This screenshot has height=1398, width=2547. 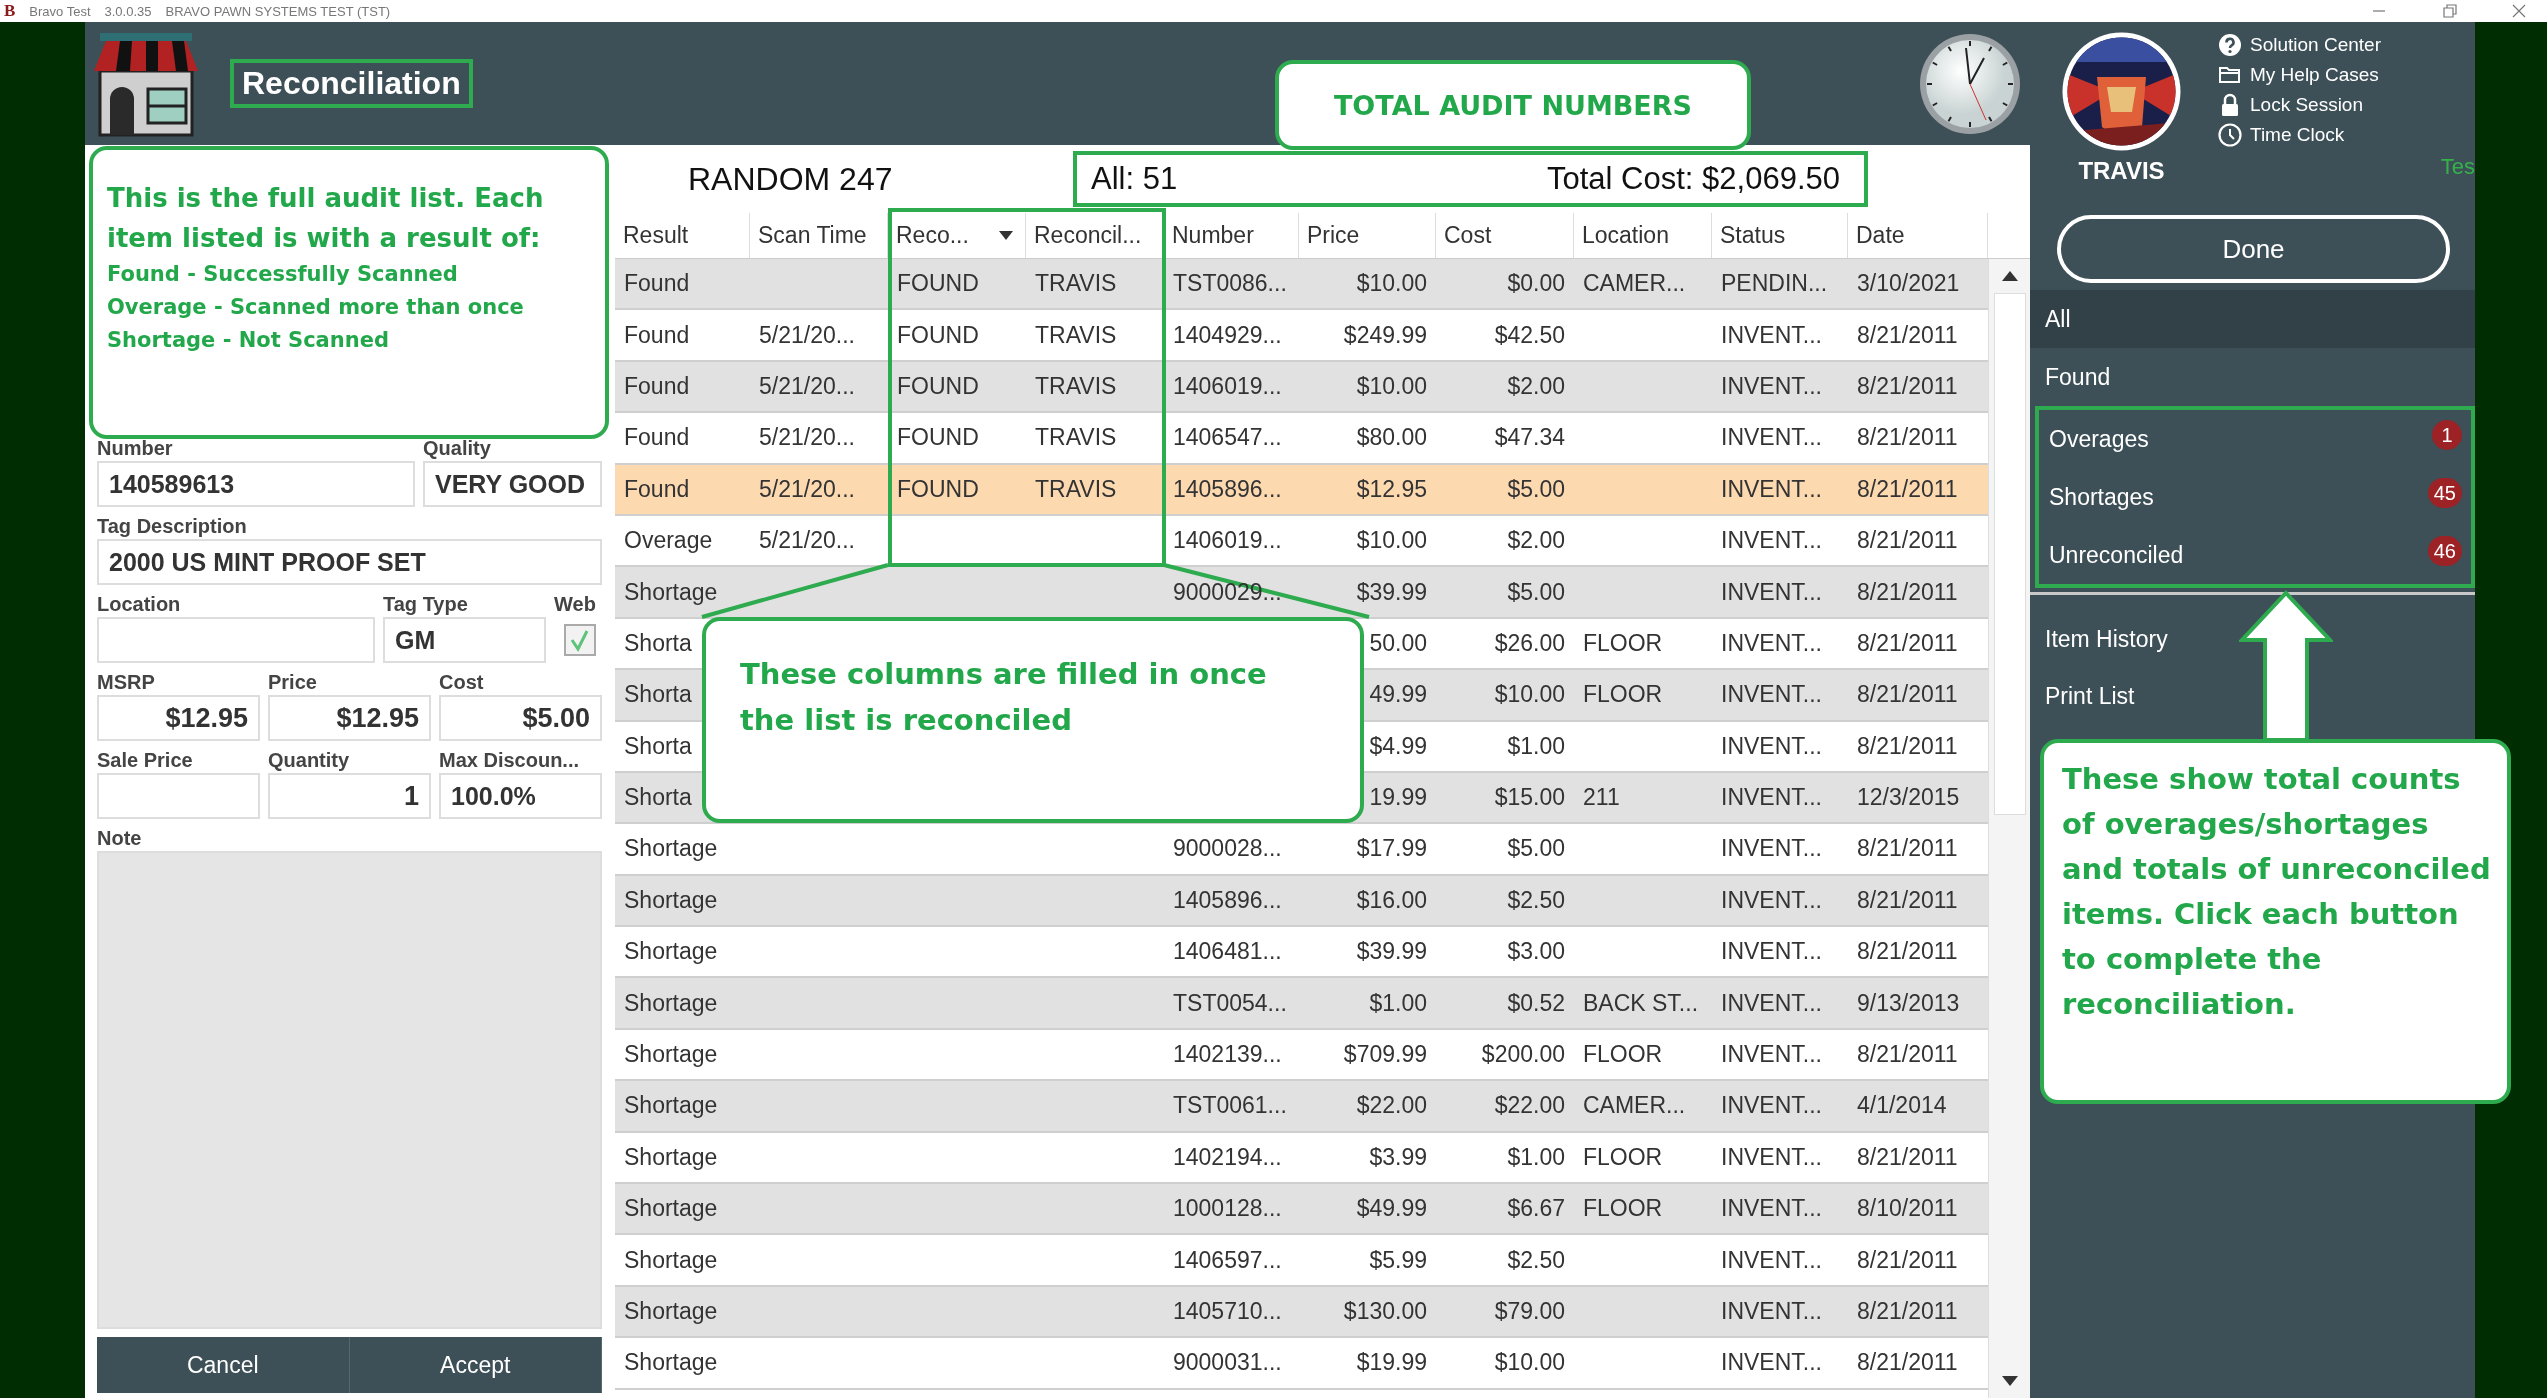 I want to click on field-label: MSRP, so click(x=126, y=683).